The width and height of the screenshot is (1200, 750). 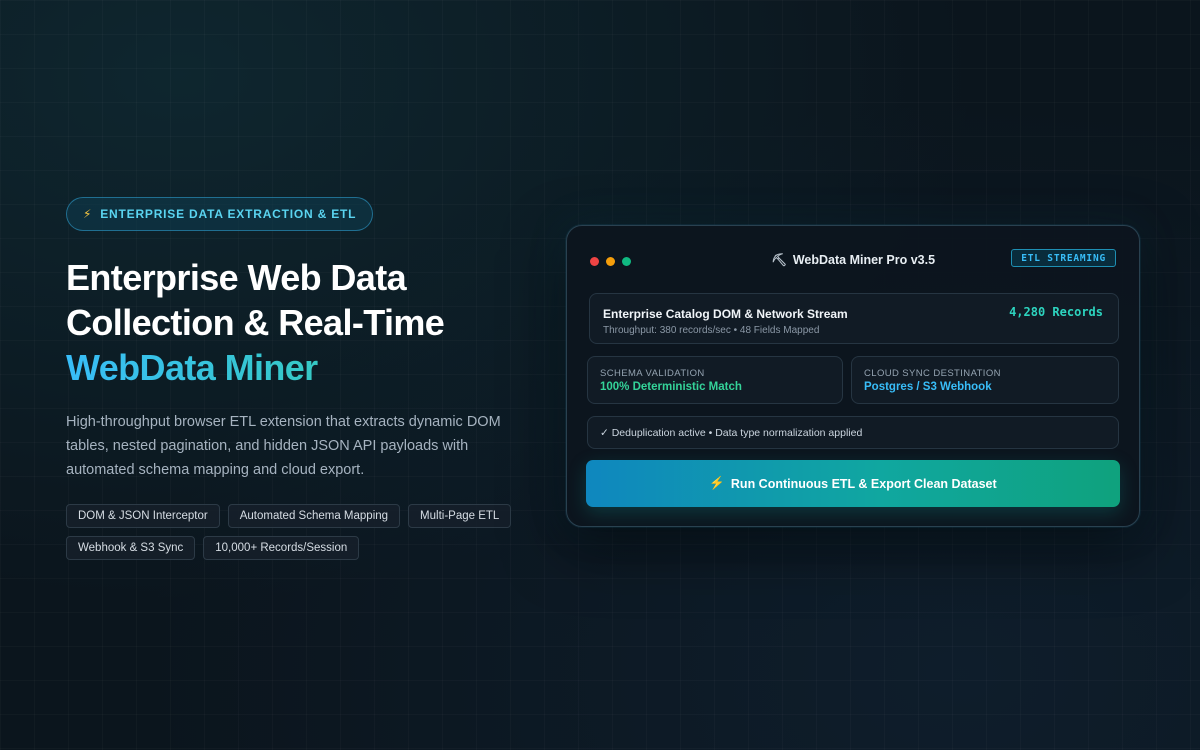 What do you see at coordinates (864, 260) in the screenshot?
I see `window-title-text: WebData Miner Pro v3.5` at bounding box center [864, 260].